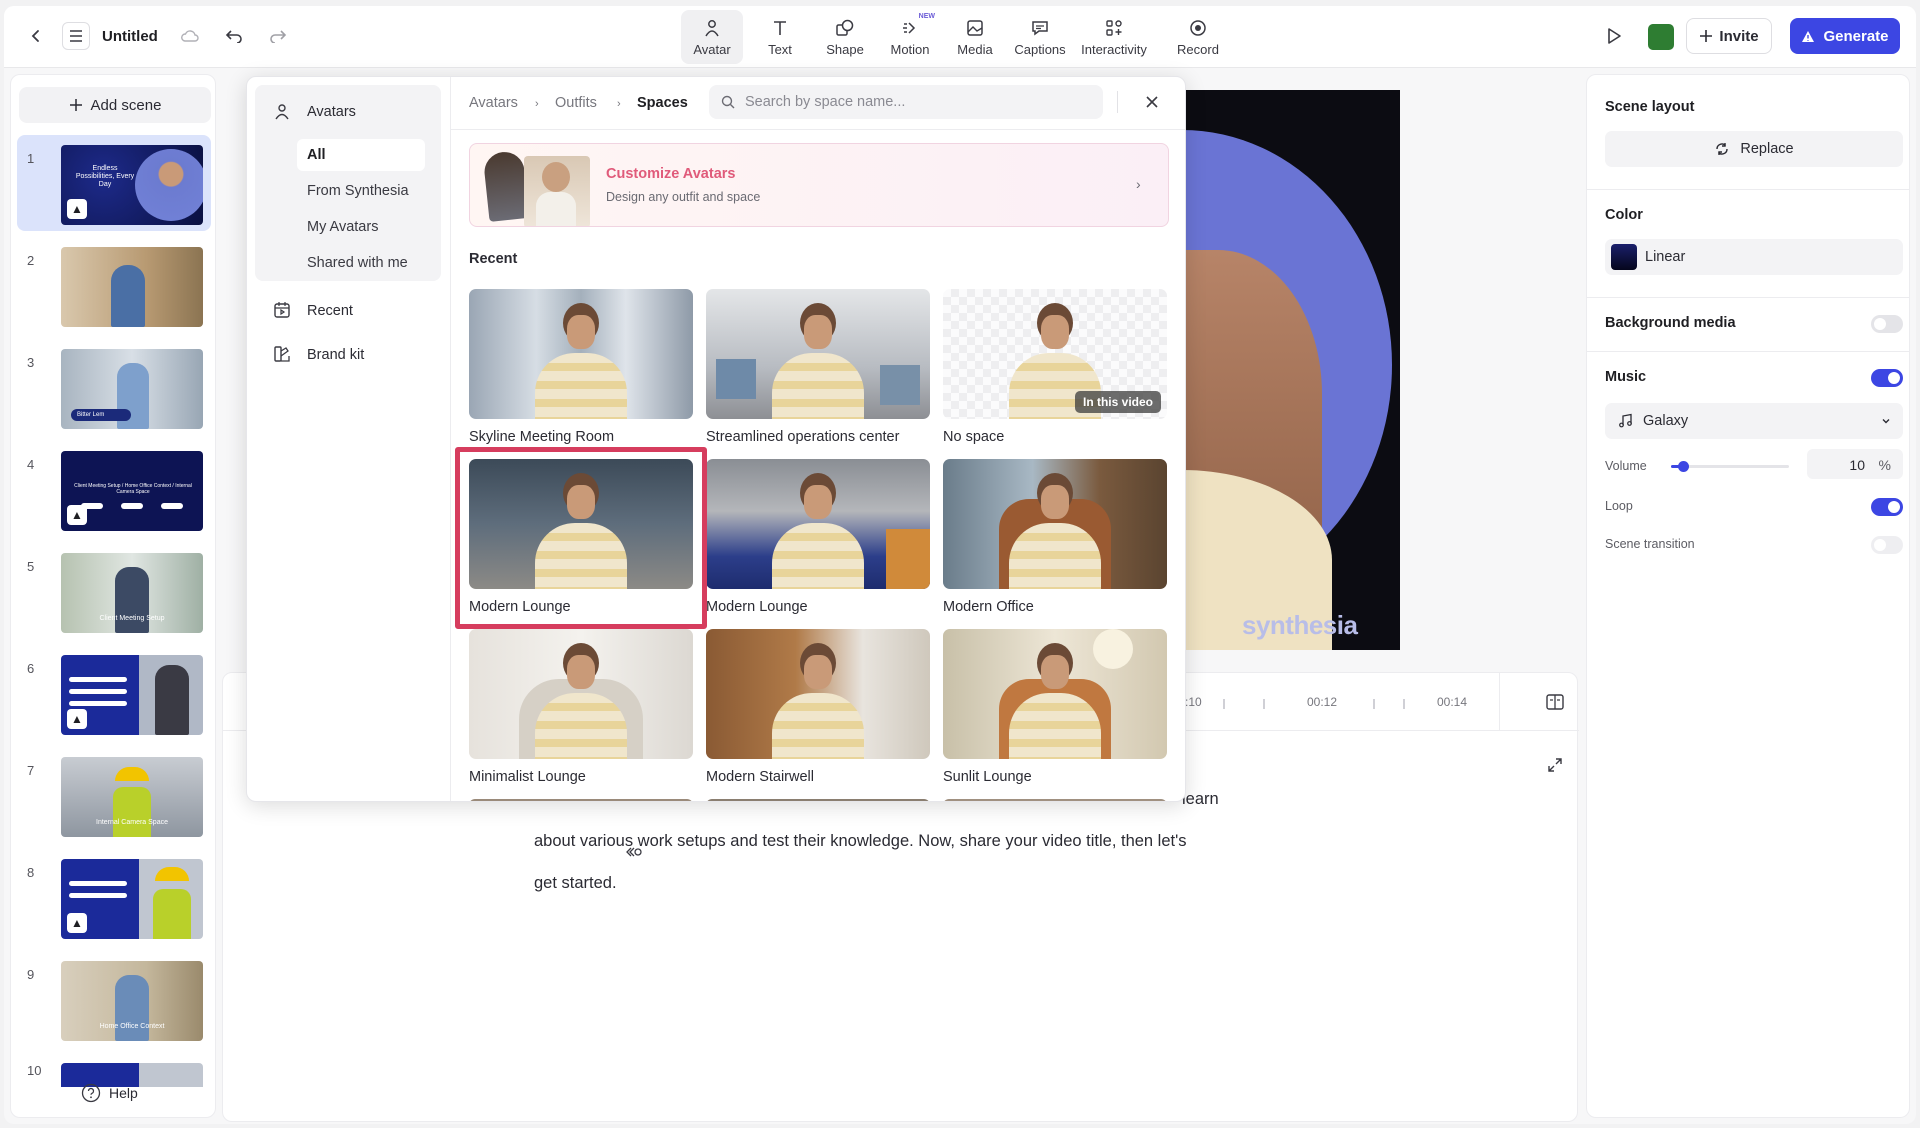 The height and width of the screenshot is (1128, 1920). Describe the element at coordinates (114, 591) in the screenshot. I see `scene-item: 5 Client Meeting Setup` at that location.